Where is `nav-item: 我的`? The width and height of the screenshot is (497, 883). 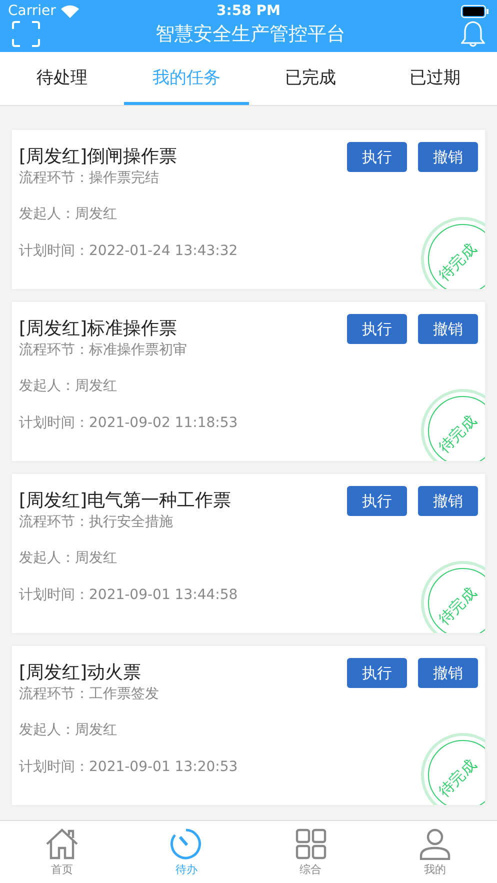
nav-item: 我的 is located at coordinates (434, 852).